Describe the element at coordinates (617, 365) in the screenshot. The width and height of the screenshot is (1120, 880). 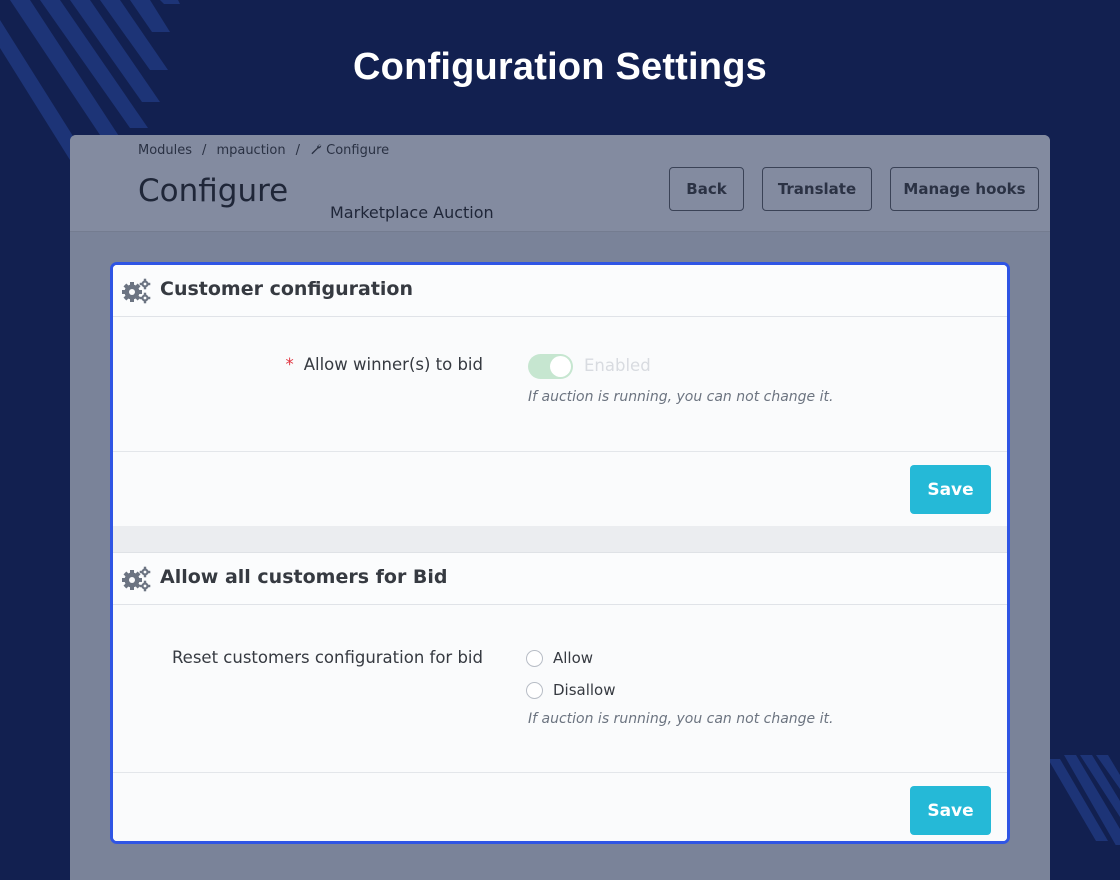
I see `toggle-state-label: Enabled` at that location.